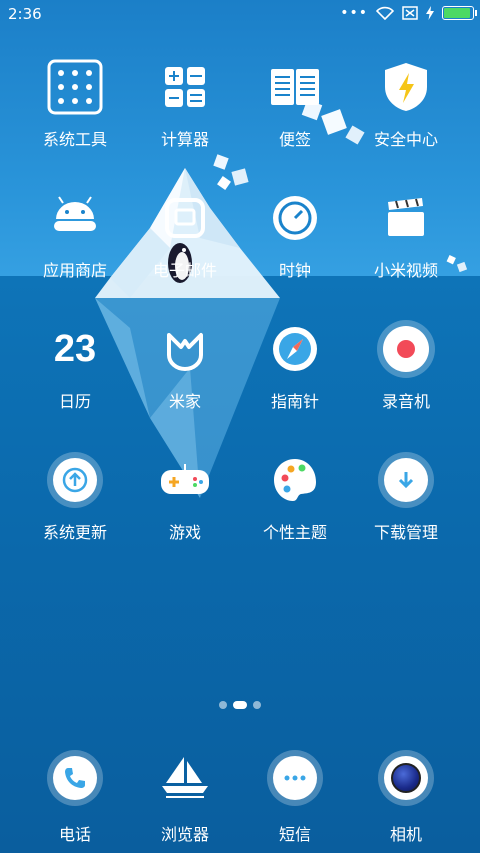 The height and width of the screenshot is (853, 480). Describe the element at coordinates (185, 349) in the screenshot. I see `mijia-icon` at that location.